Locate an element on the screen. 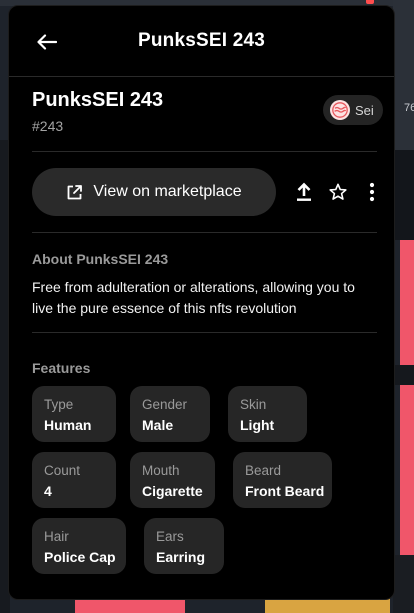 The image size is (414, 613). chain-badge: Sei is located at coordinates (353, 110).